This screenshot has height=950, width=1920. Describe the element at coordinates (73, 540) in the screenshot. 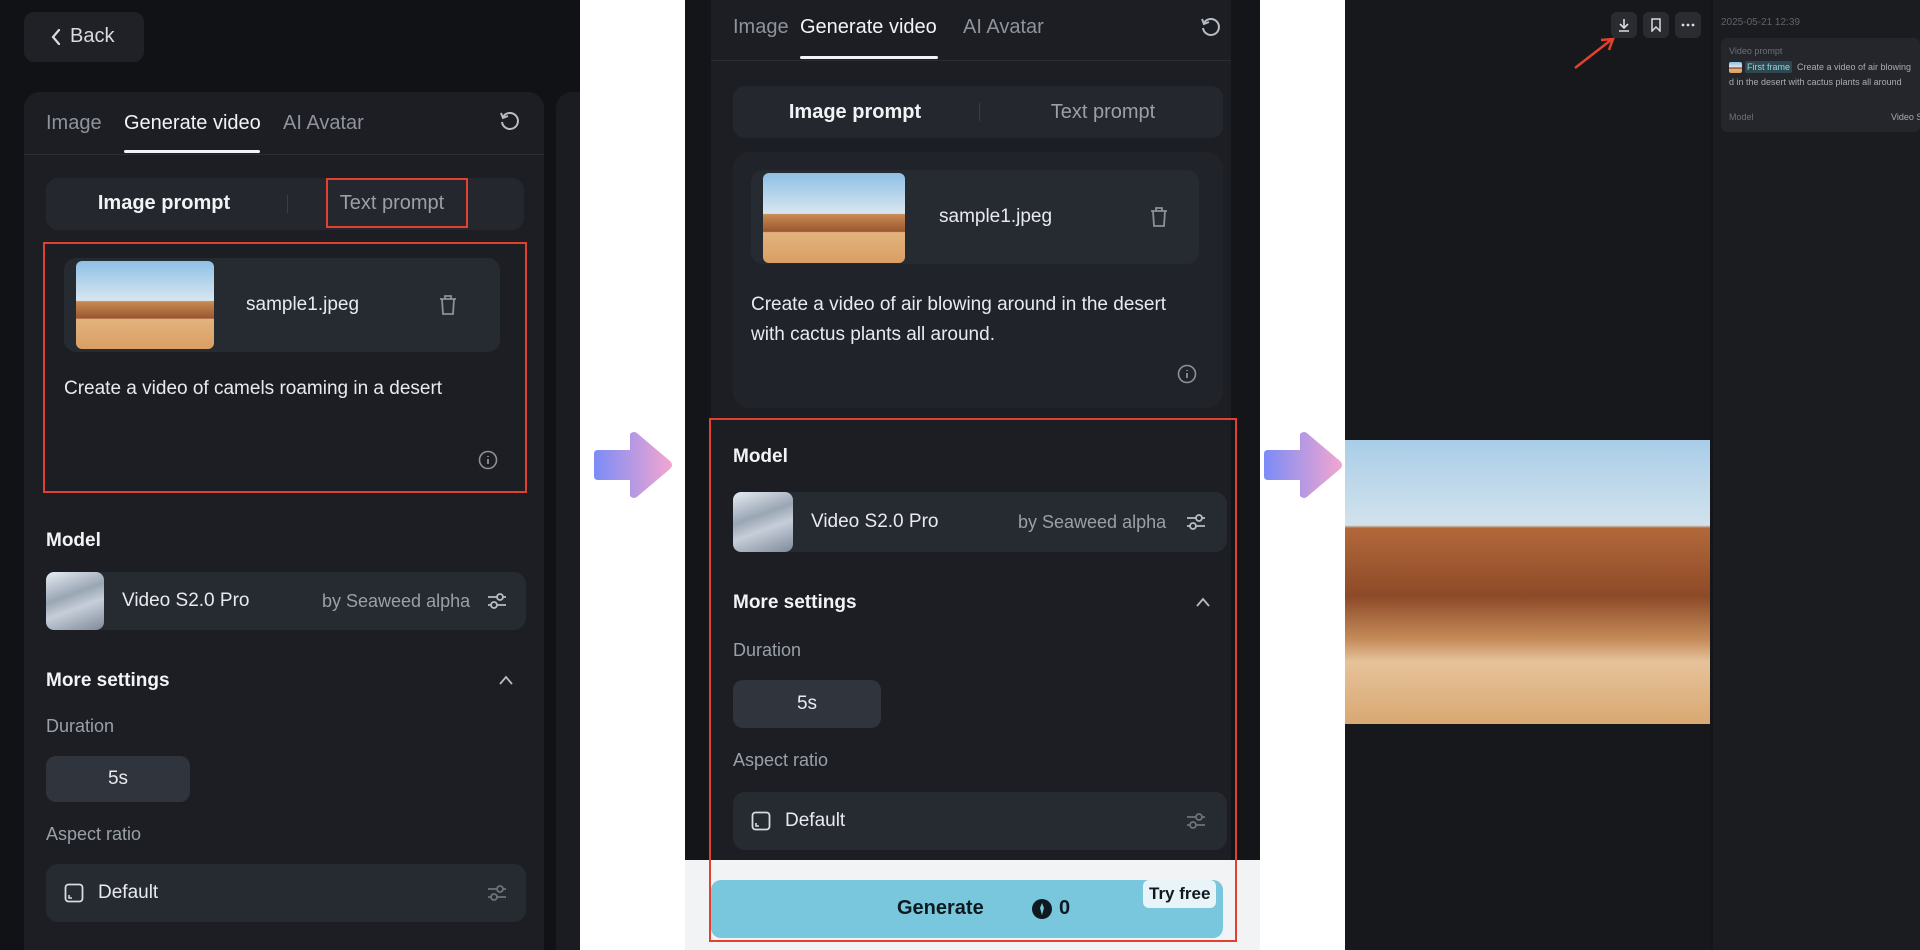

I see `model-section-title: Model` at that location.